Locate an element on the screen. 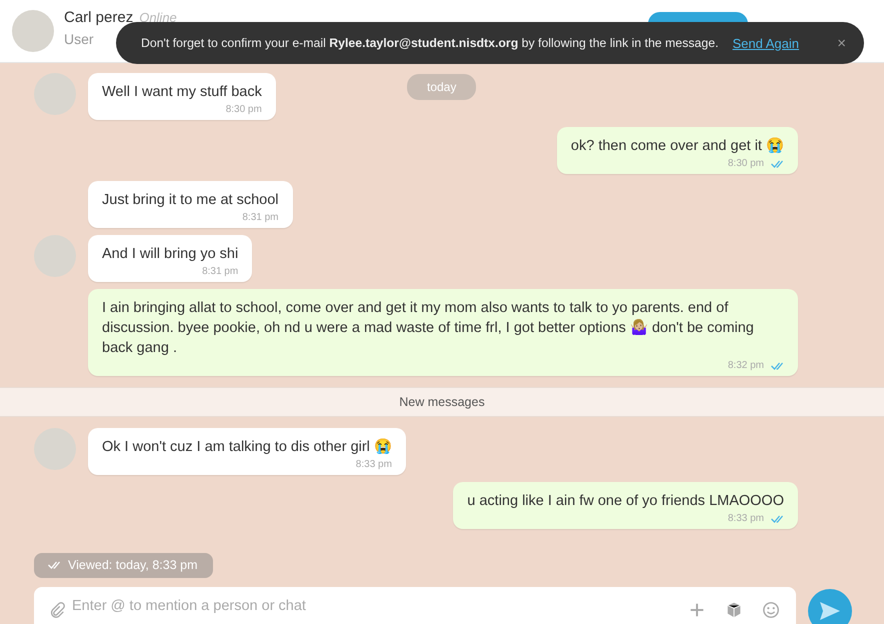 This screenshot has width=884, height=624. message-text: Just bring it to me at school is located at coordinates (190, 200).